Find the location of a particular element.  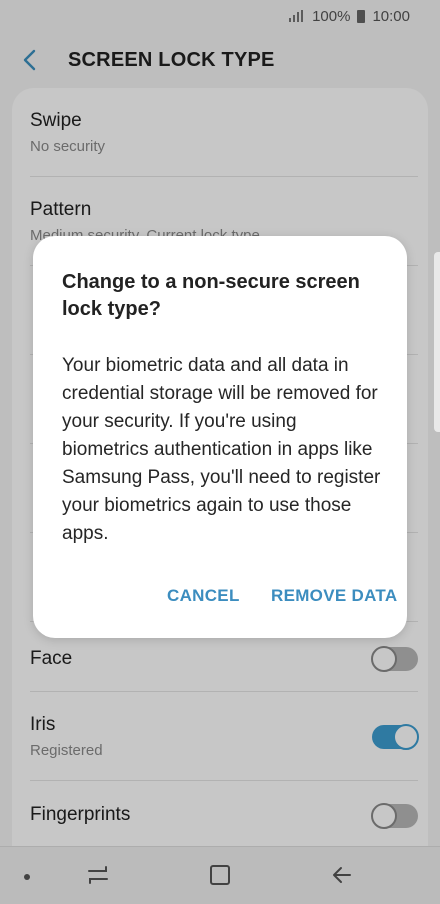

item-title: Pattern is located at coordinates (61, 209).